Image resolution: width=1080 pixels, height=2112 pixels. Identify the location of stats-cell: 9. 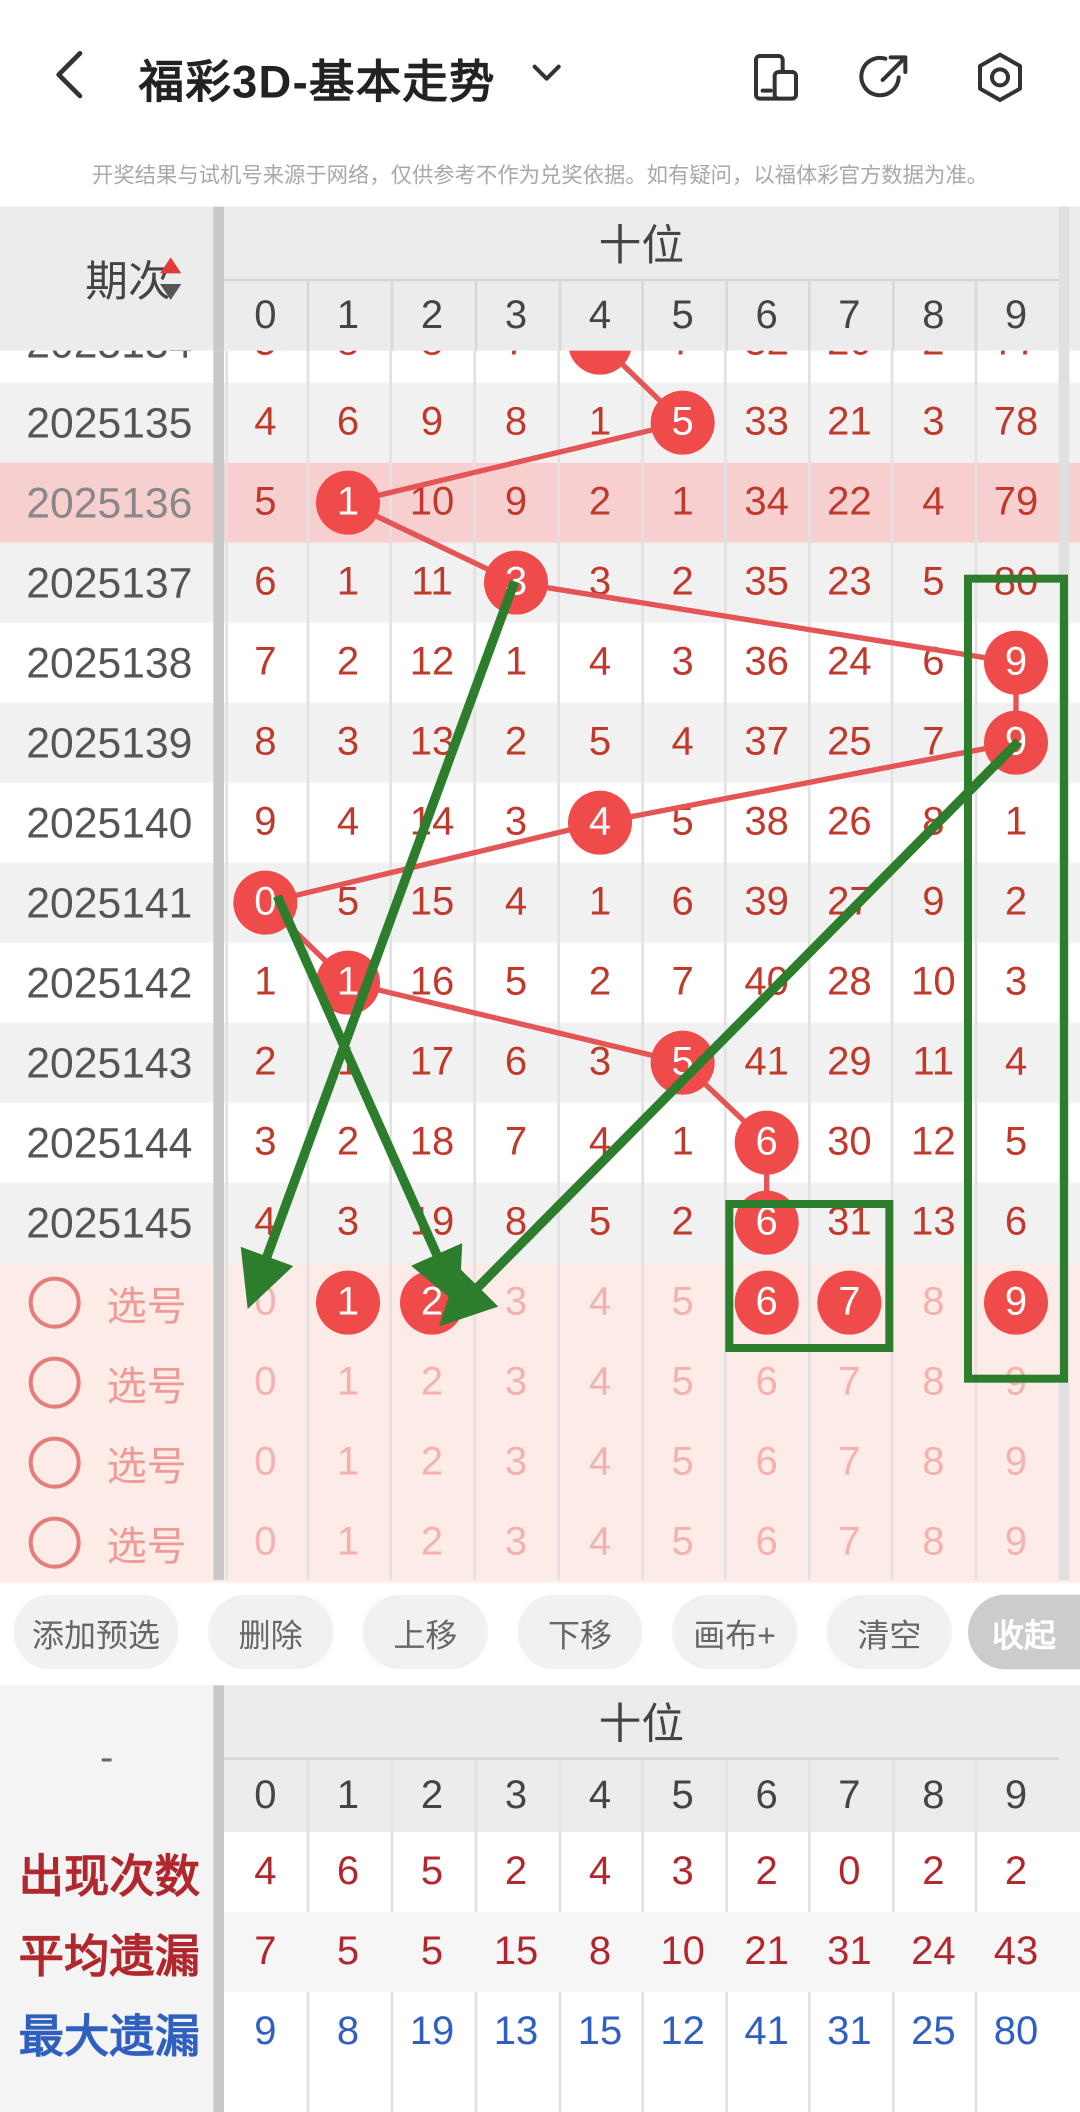
(265, 2031).